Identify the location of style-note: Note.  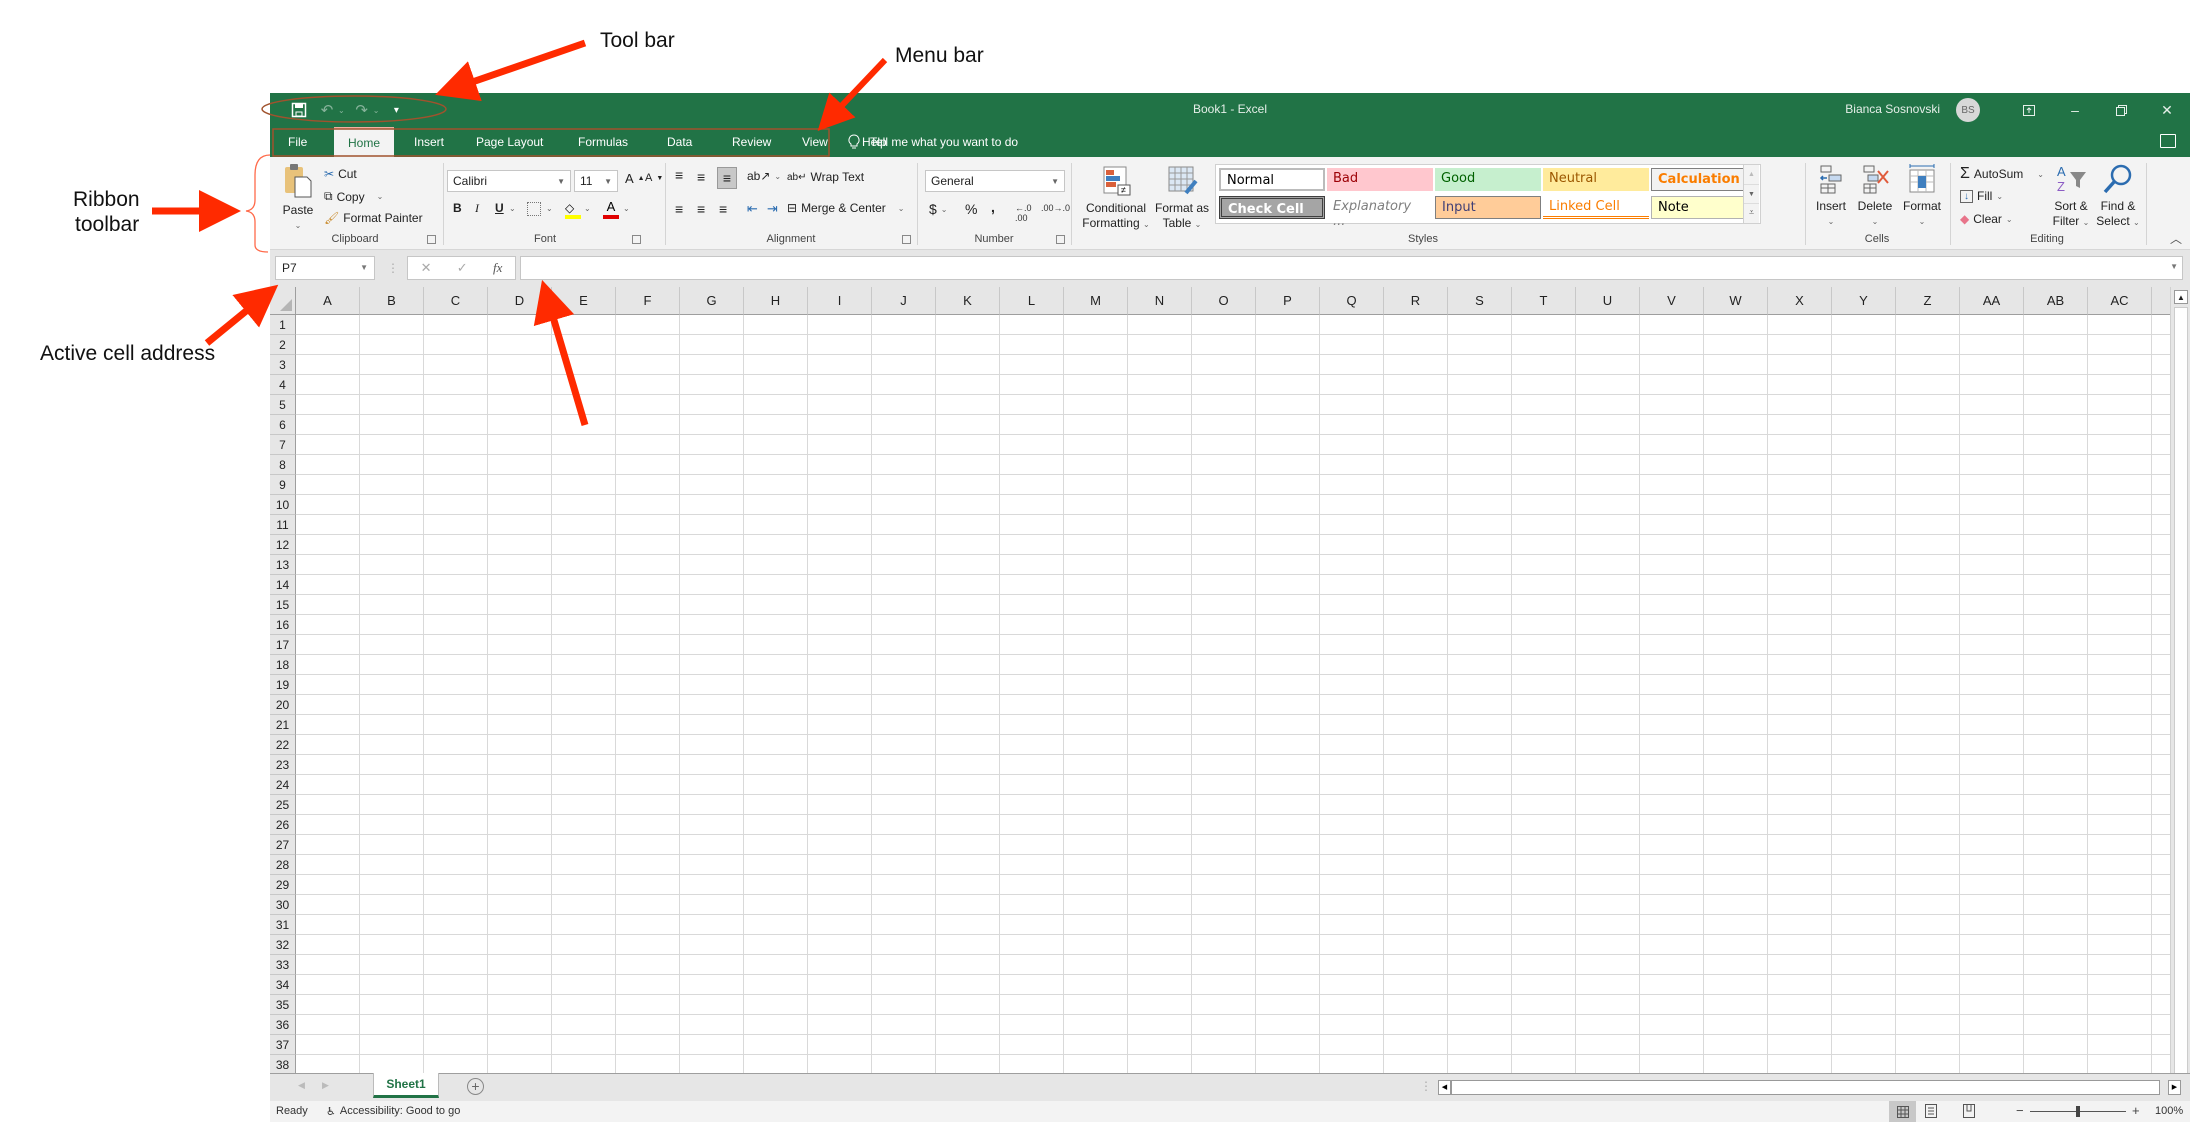
(1704, 207).